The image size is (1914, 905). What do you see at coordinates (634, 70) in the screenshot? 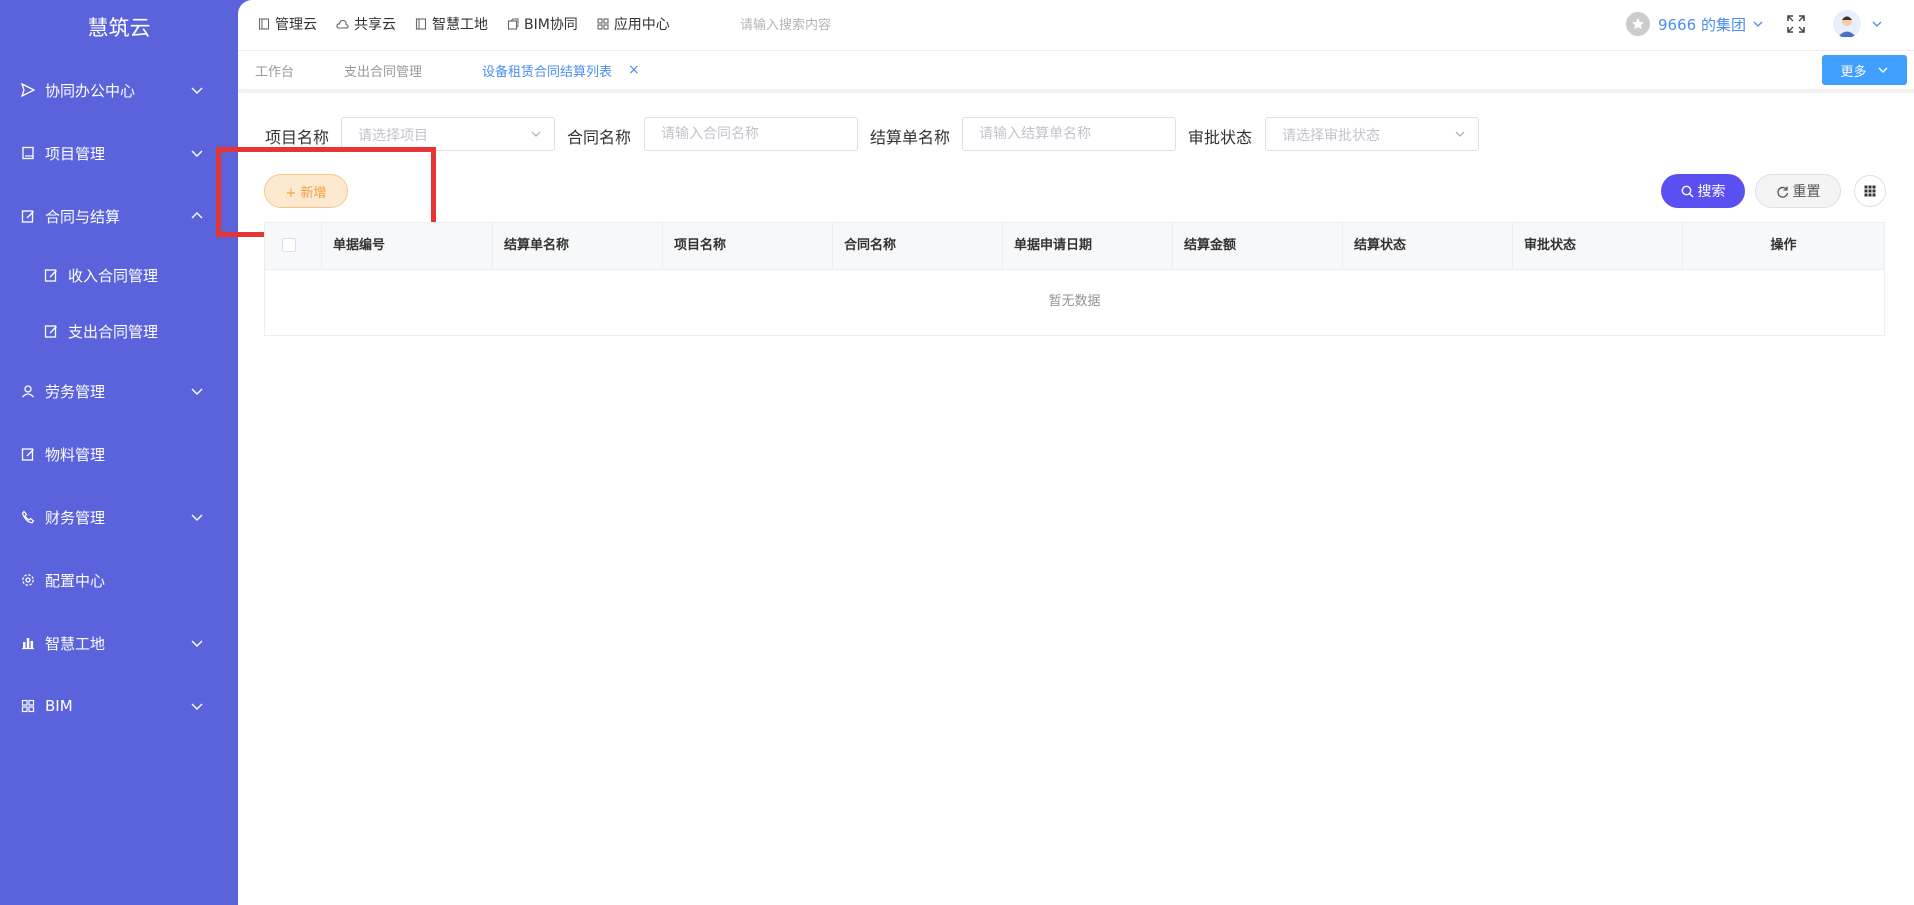
I see `tab-close-button: ×` at bounding box center [634, 70].